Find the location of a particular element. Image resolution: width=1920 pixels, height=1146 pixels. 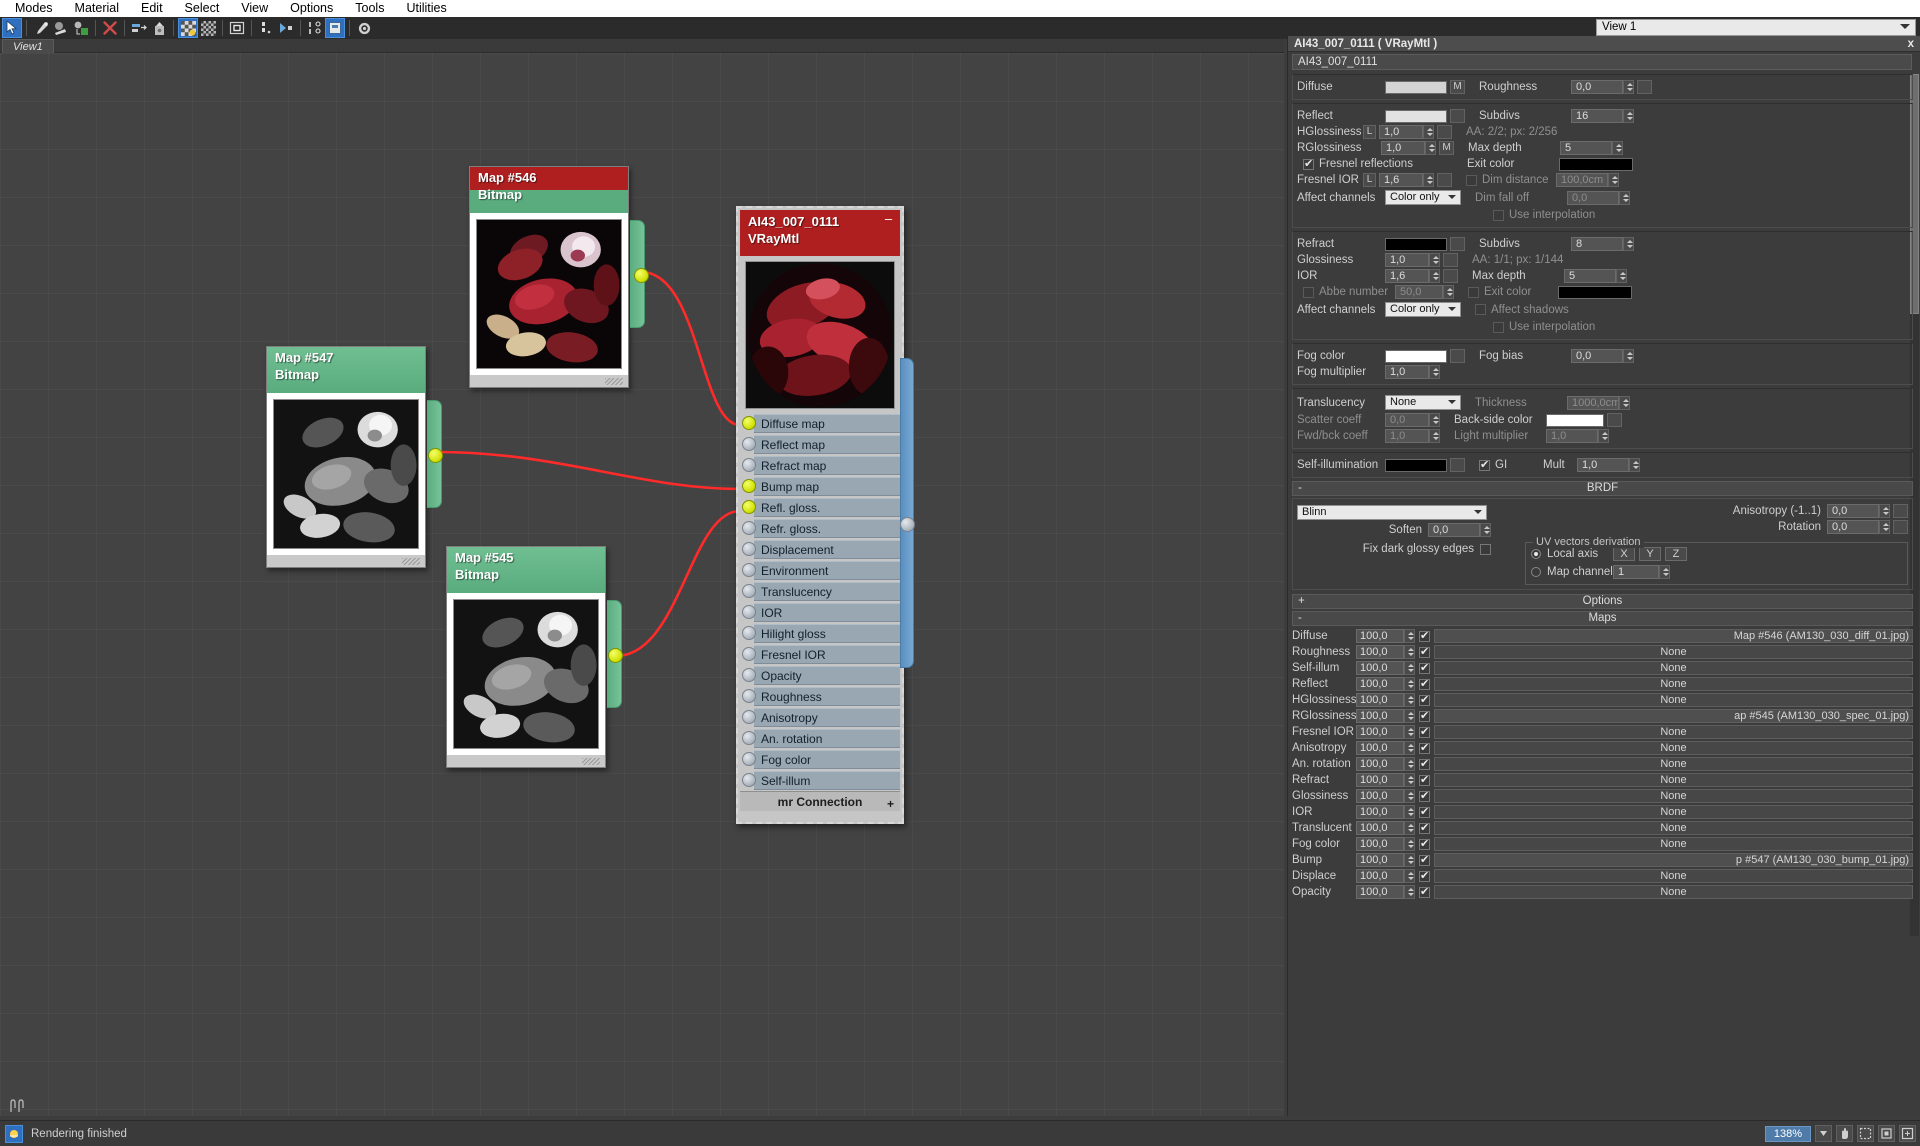

arrange-tool-button is located at coordinates (139, 28).